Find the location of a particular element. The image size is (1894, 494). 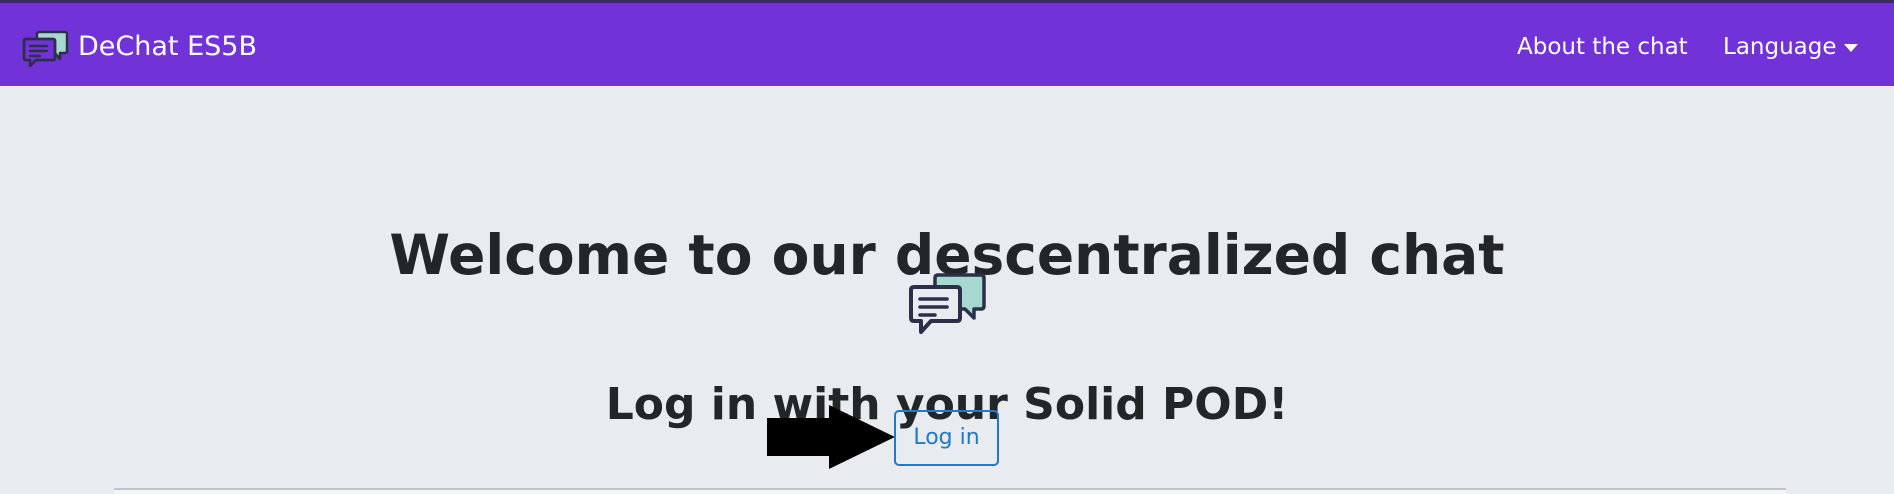

login-button: Log in is located at coordinates (946, 438).